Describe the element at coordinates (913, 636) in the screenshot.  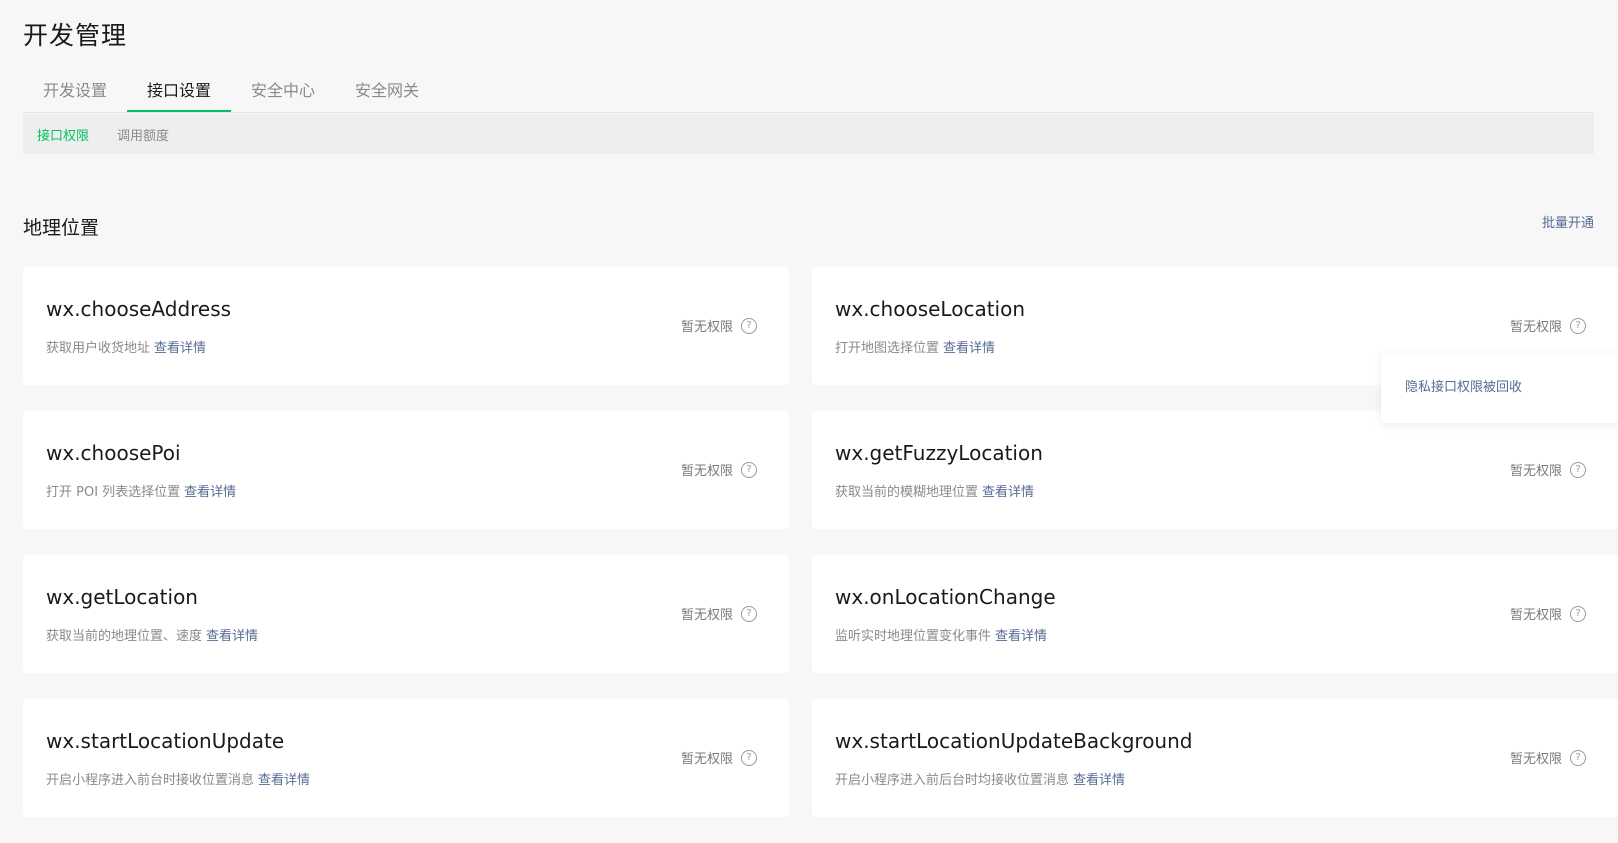
I see `api-desc-text: 监听实时地理位置变化事件` at that location.